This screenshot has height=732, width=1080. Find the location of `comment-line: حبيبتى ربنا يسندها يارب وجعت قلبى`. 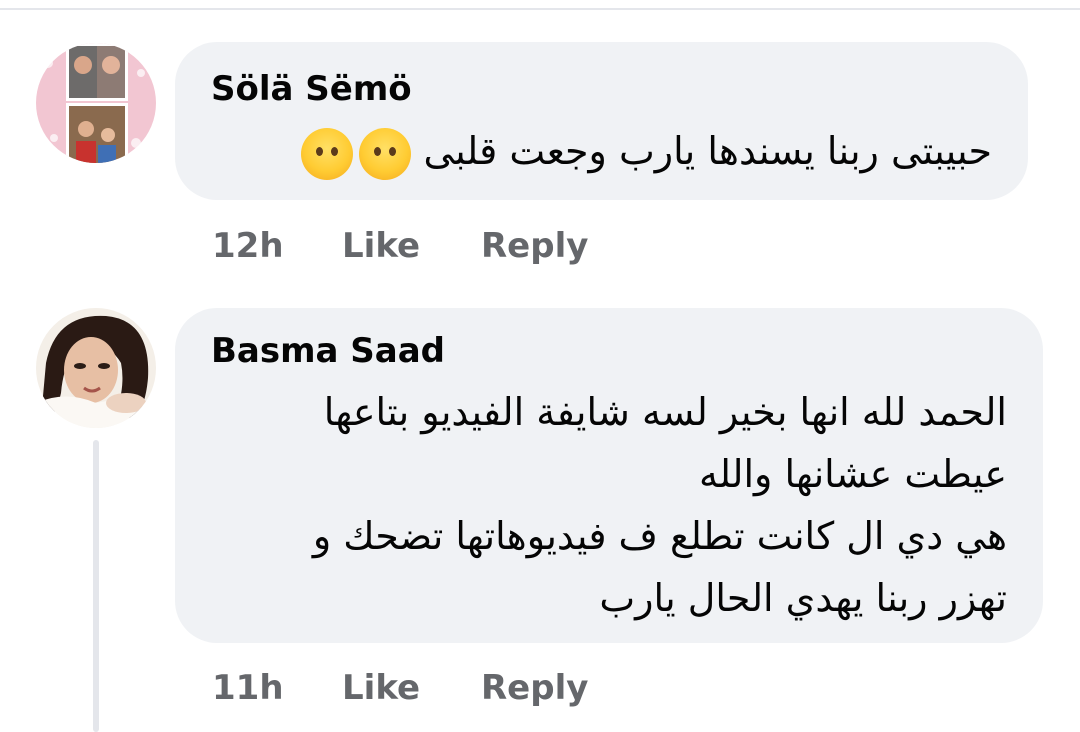

comment-line: حبيبتى ربنا يسندها يارب وجعت قلبى is located at coordinates (707, 151).